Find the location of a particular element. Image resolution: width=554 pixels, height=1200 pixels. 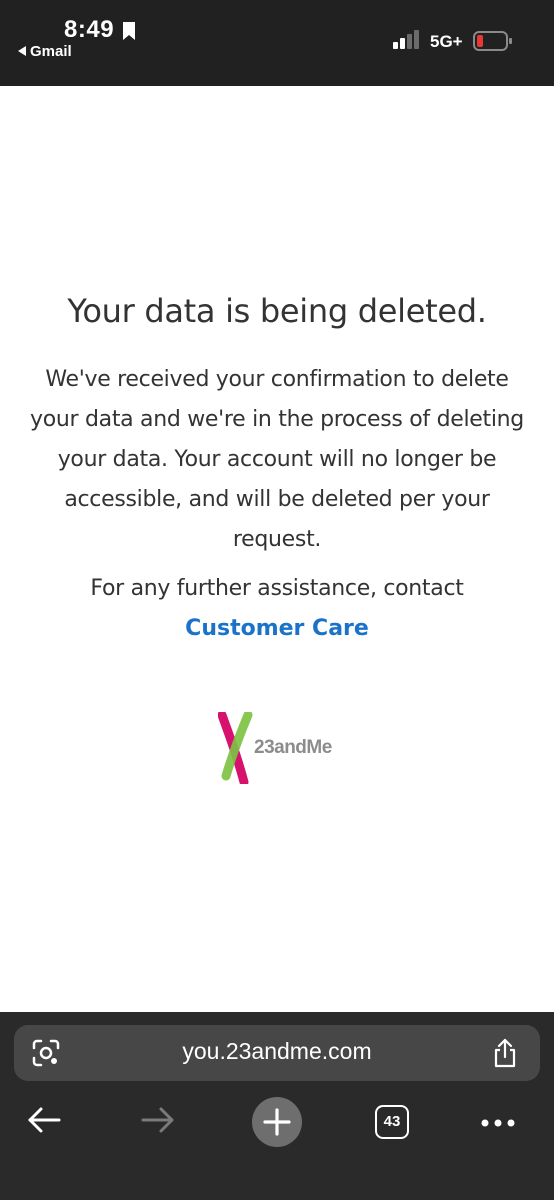

network-type: 5G+ is located at coordinates (446, 41).